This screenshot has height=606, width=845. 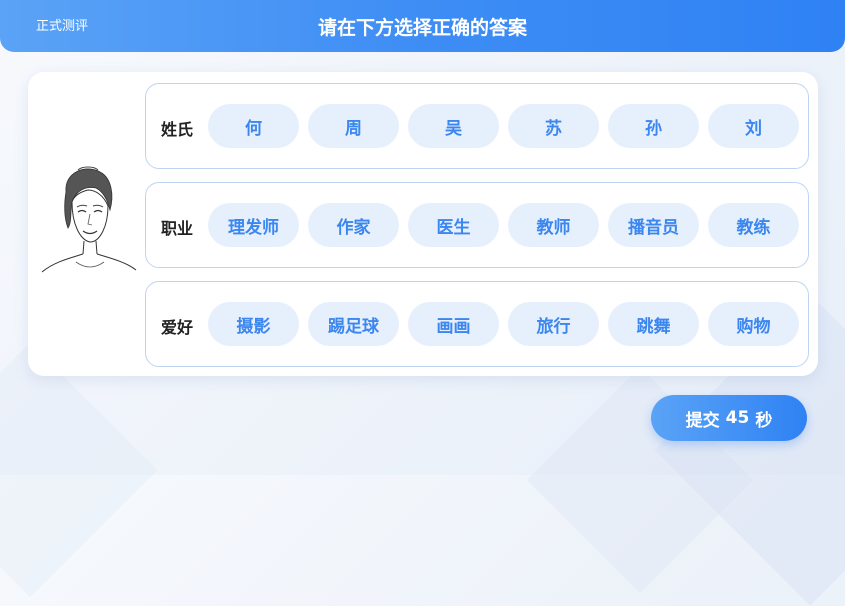 I want to click on option-surname-zhou: 周, so click(x=353, y=126).